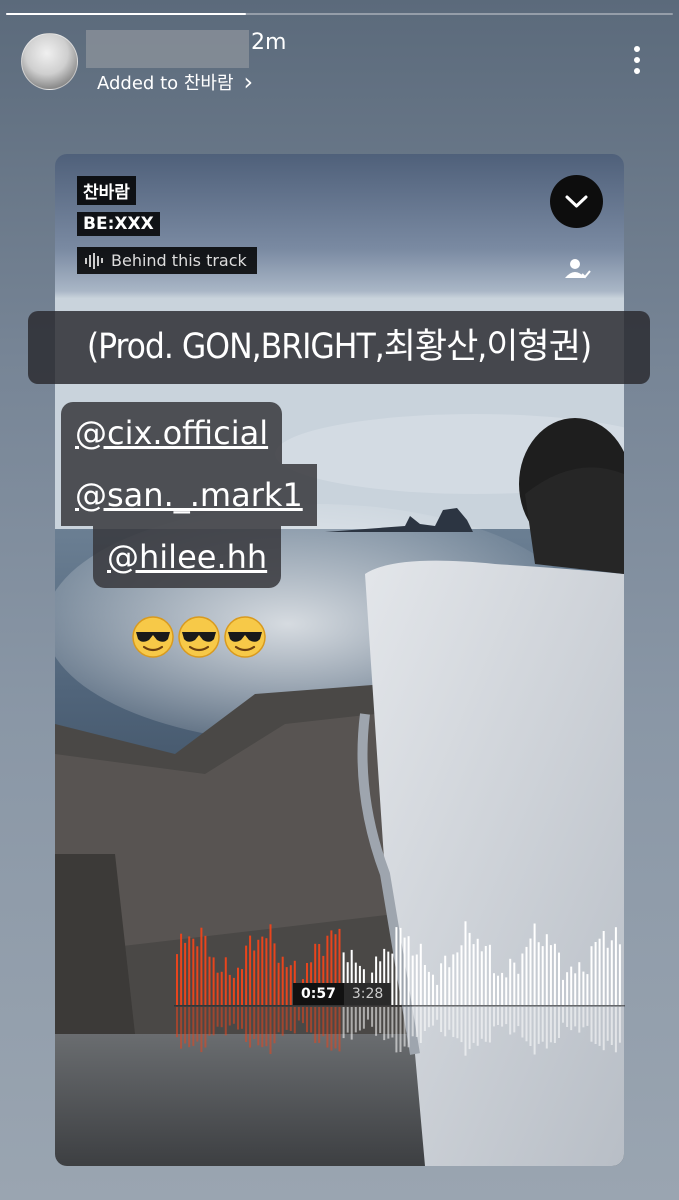  I want to click on playback-times: 0:57 3:28, so click(342, 994).